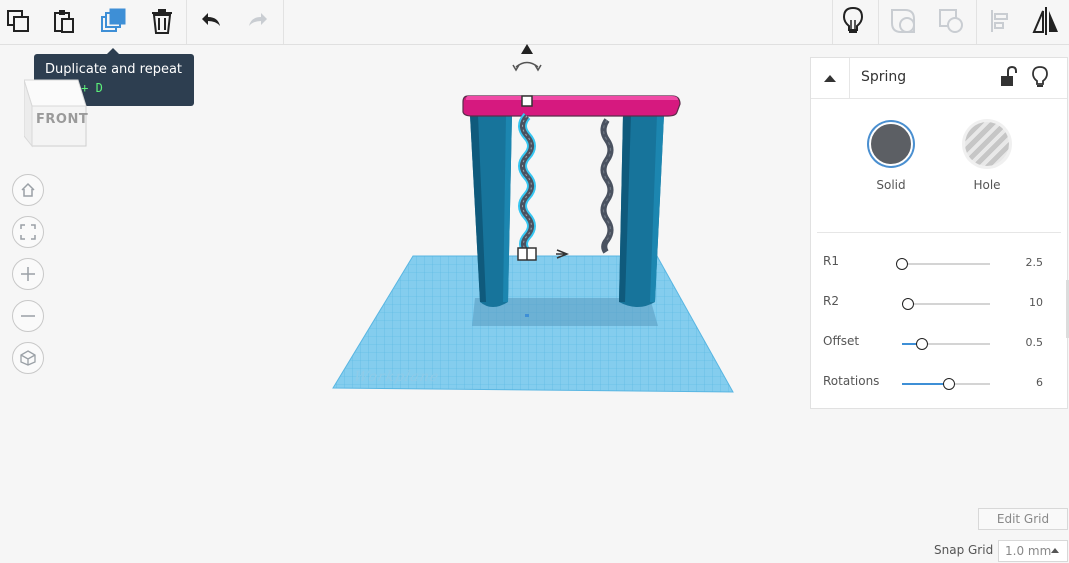 This screenshot has width=1069, height=563. I want to click on group-button, so click(903, 21).